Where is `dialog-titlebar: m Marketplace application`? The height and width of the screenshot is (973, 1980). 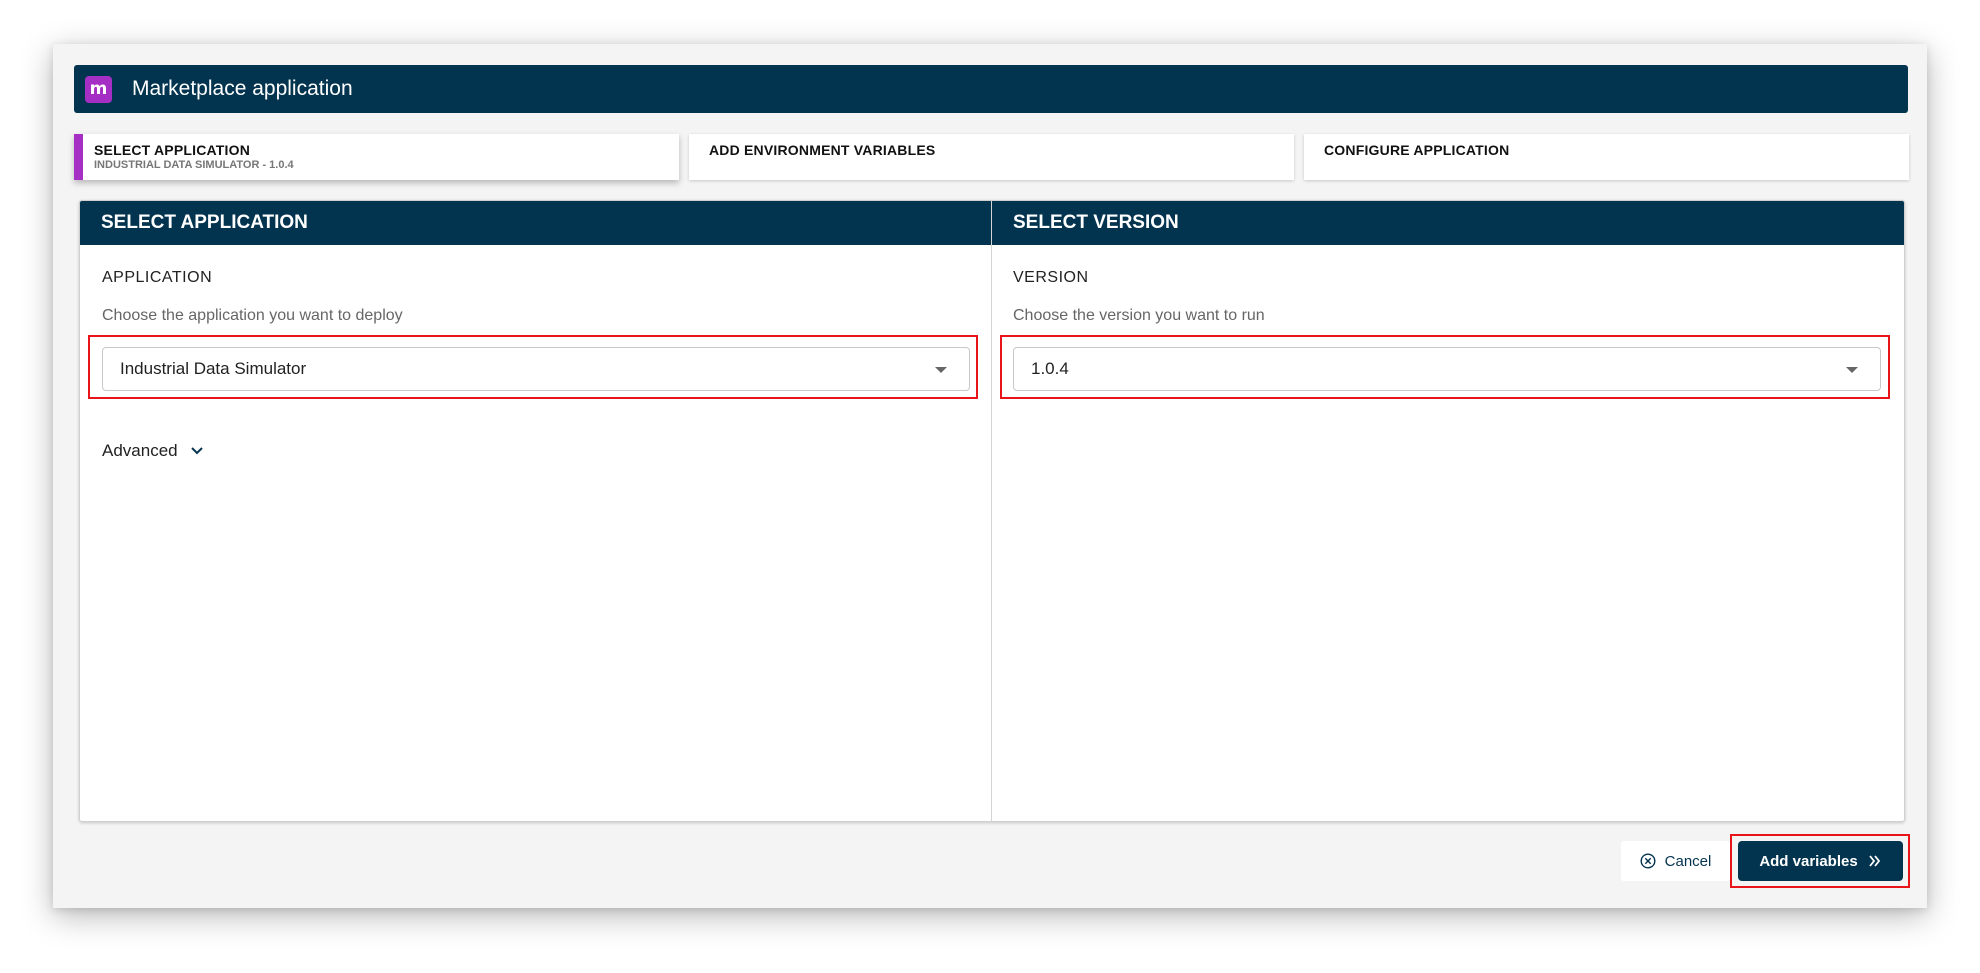
dialog-titlebar: m Marketplace application is located at coordinates (991, 89).